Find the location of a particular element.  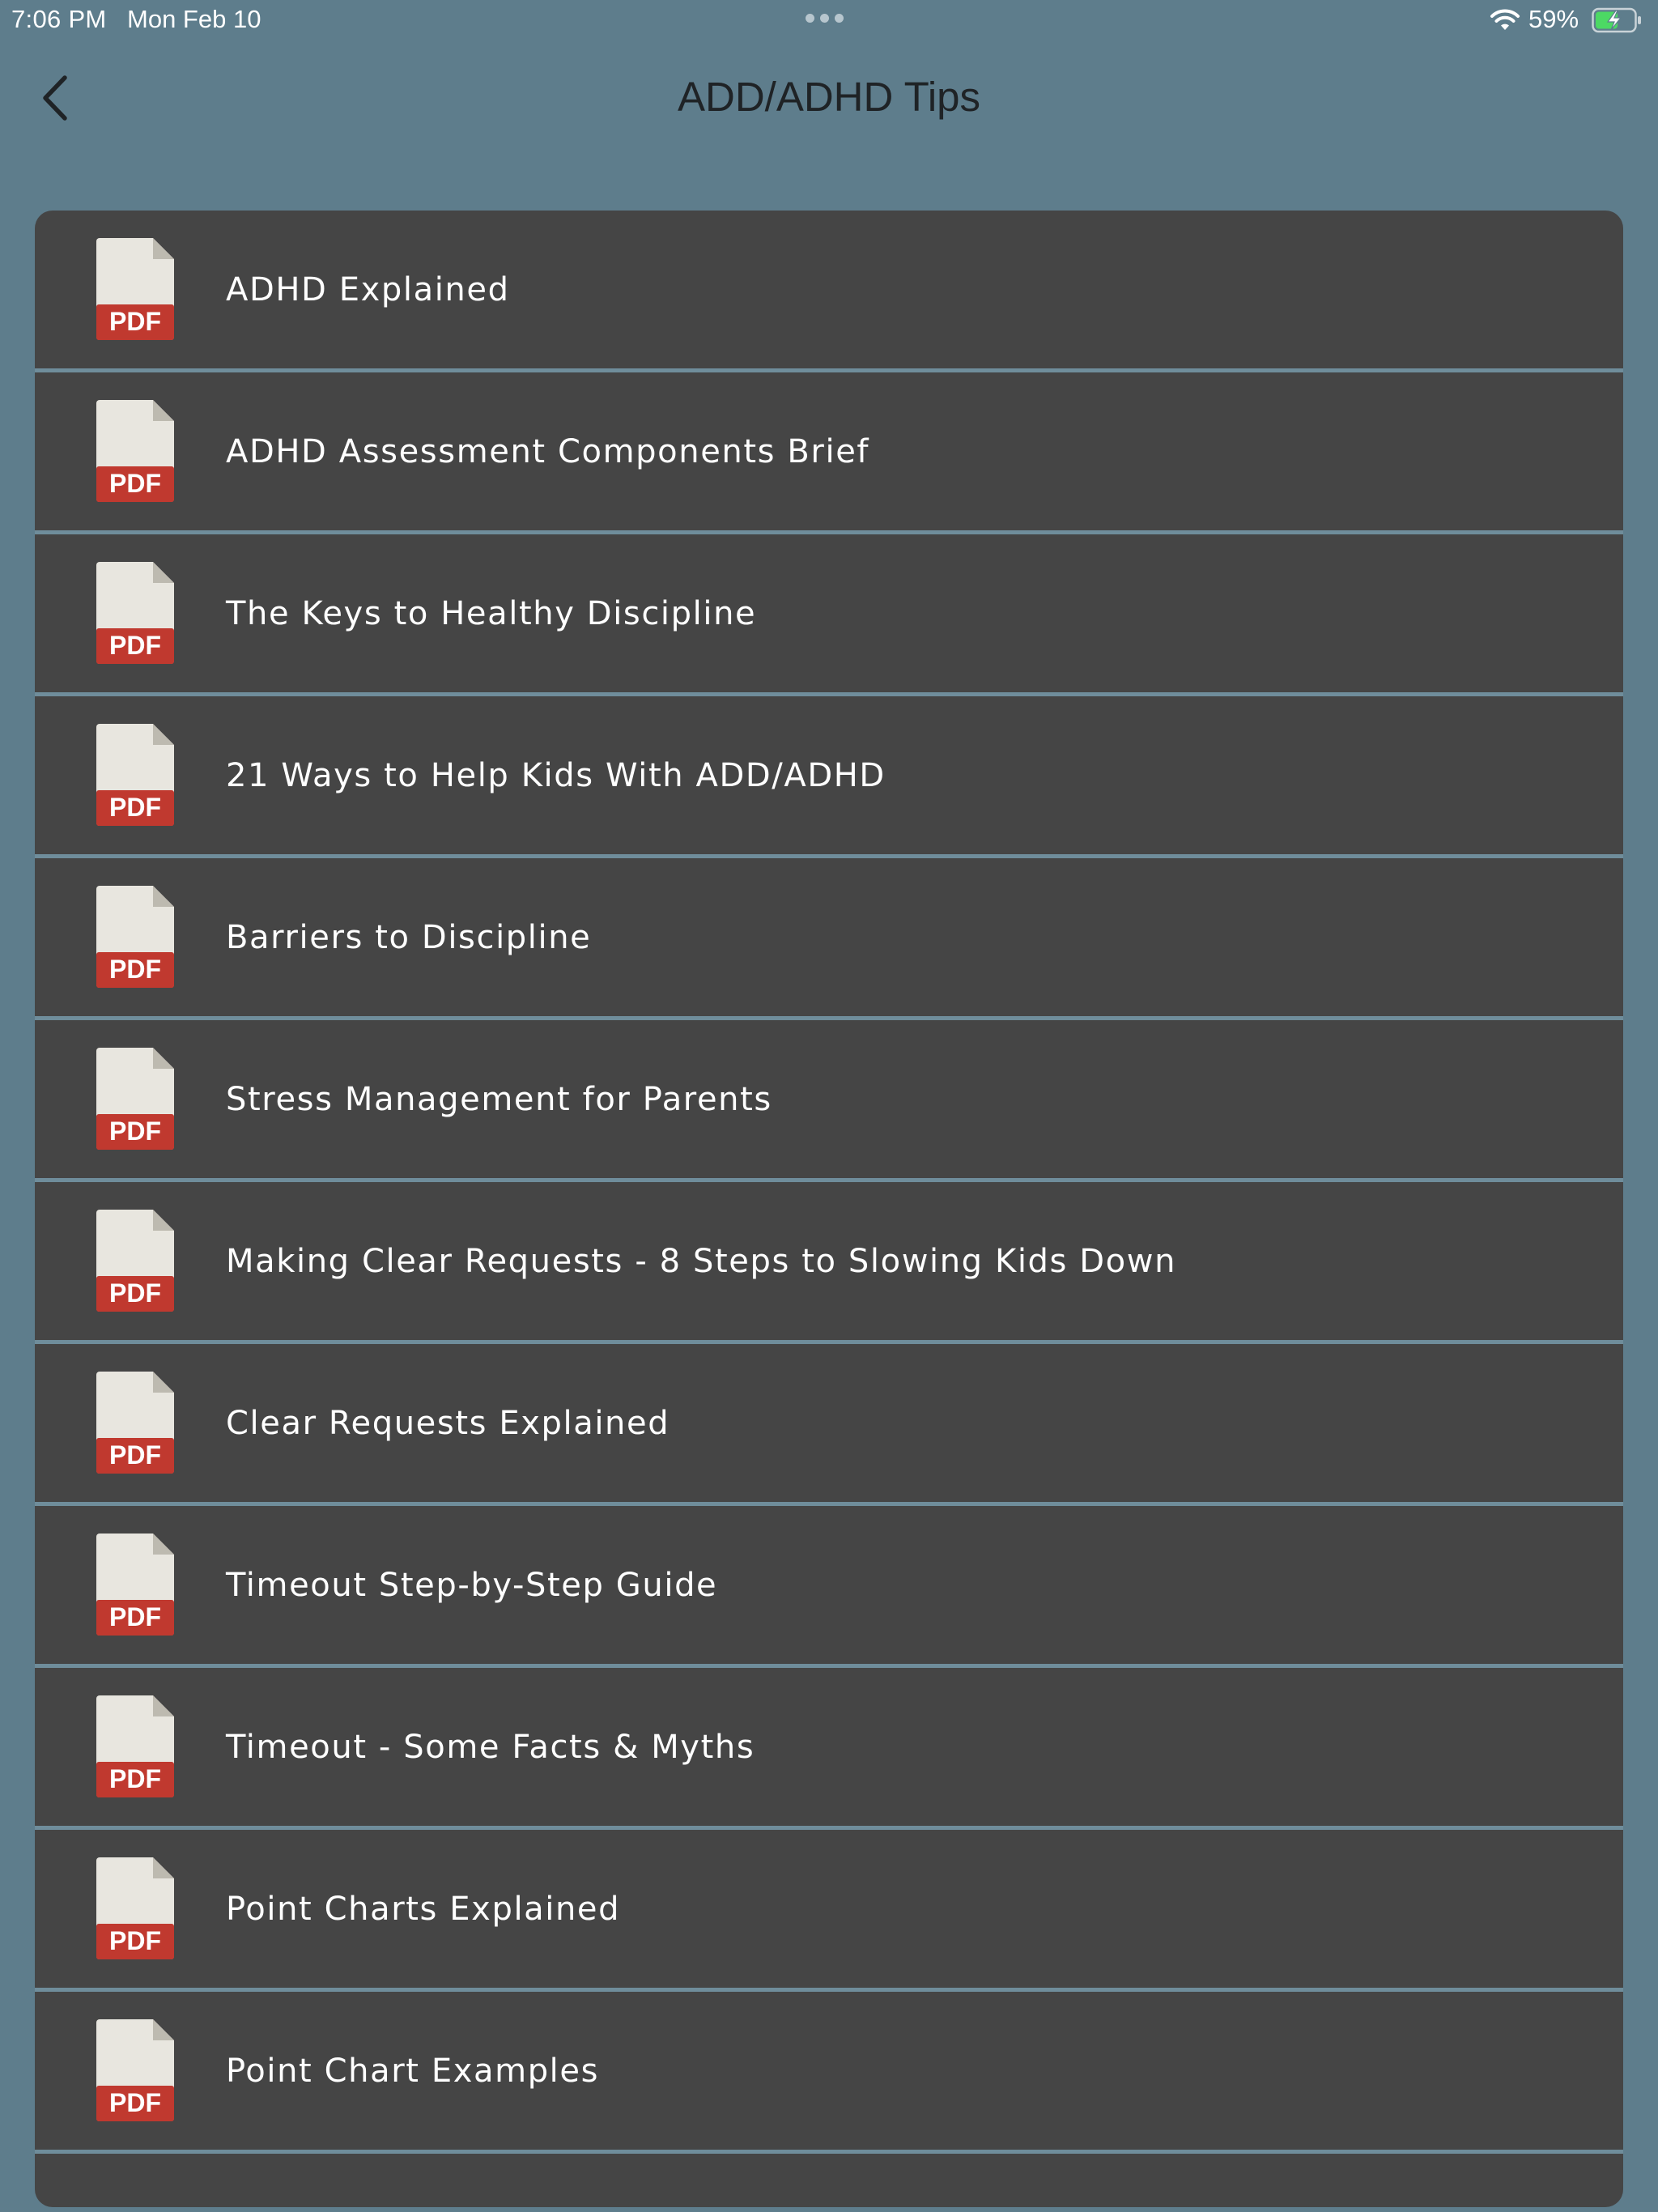

list-item: PDF ADHD Explained is located at coordinates (829, 291).